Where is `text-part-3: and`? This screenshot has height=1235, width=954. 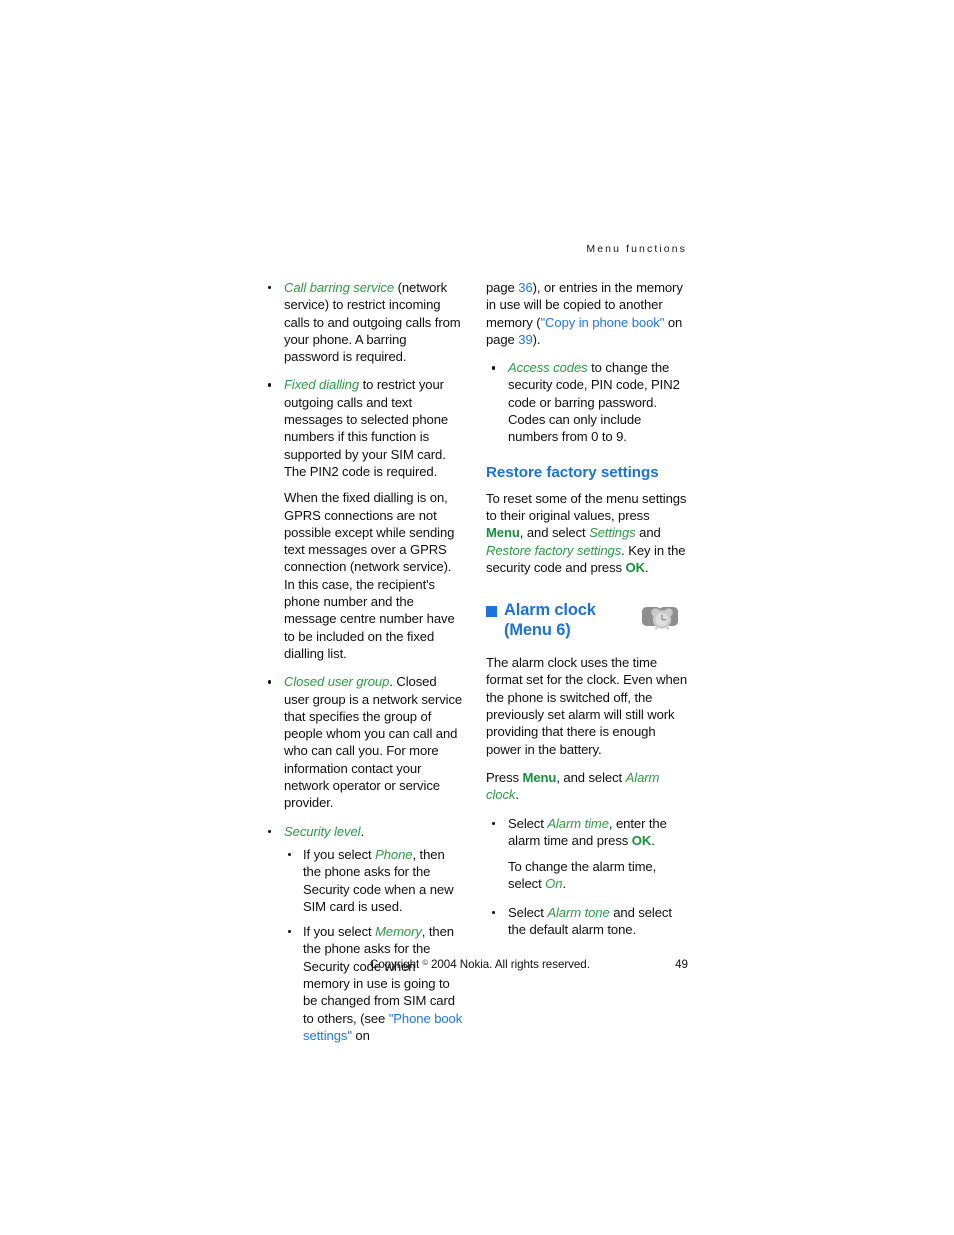 text-part-3: and is located at coordinates (648, 533).